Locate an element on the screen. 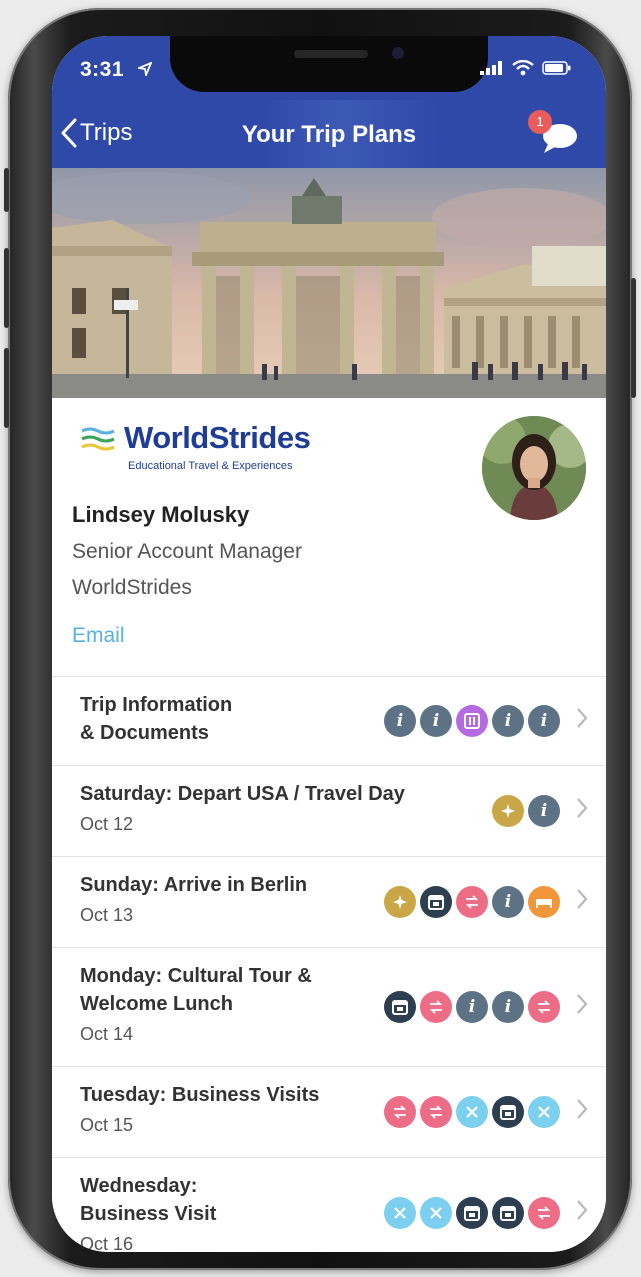 The width and height of the screenshot is (641, 1277). row-title: Welcome Lunch is located at coordinates (156, 1004).